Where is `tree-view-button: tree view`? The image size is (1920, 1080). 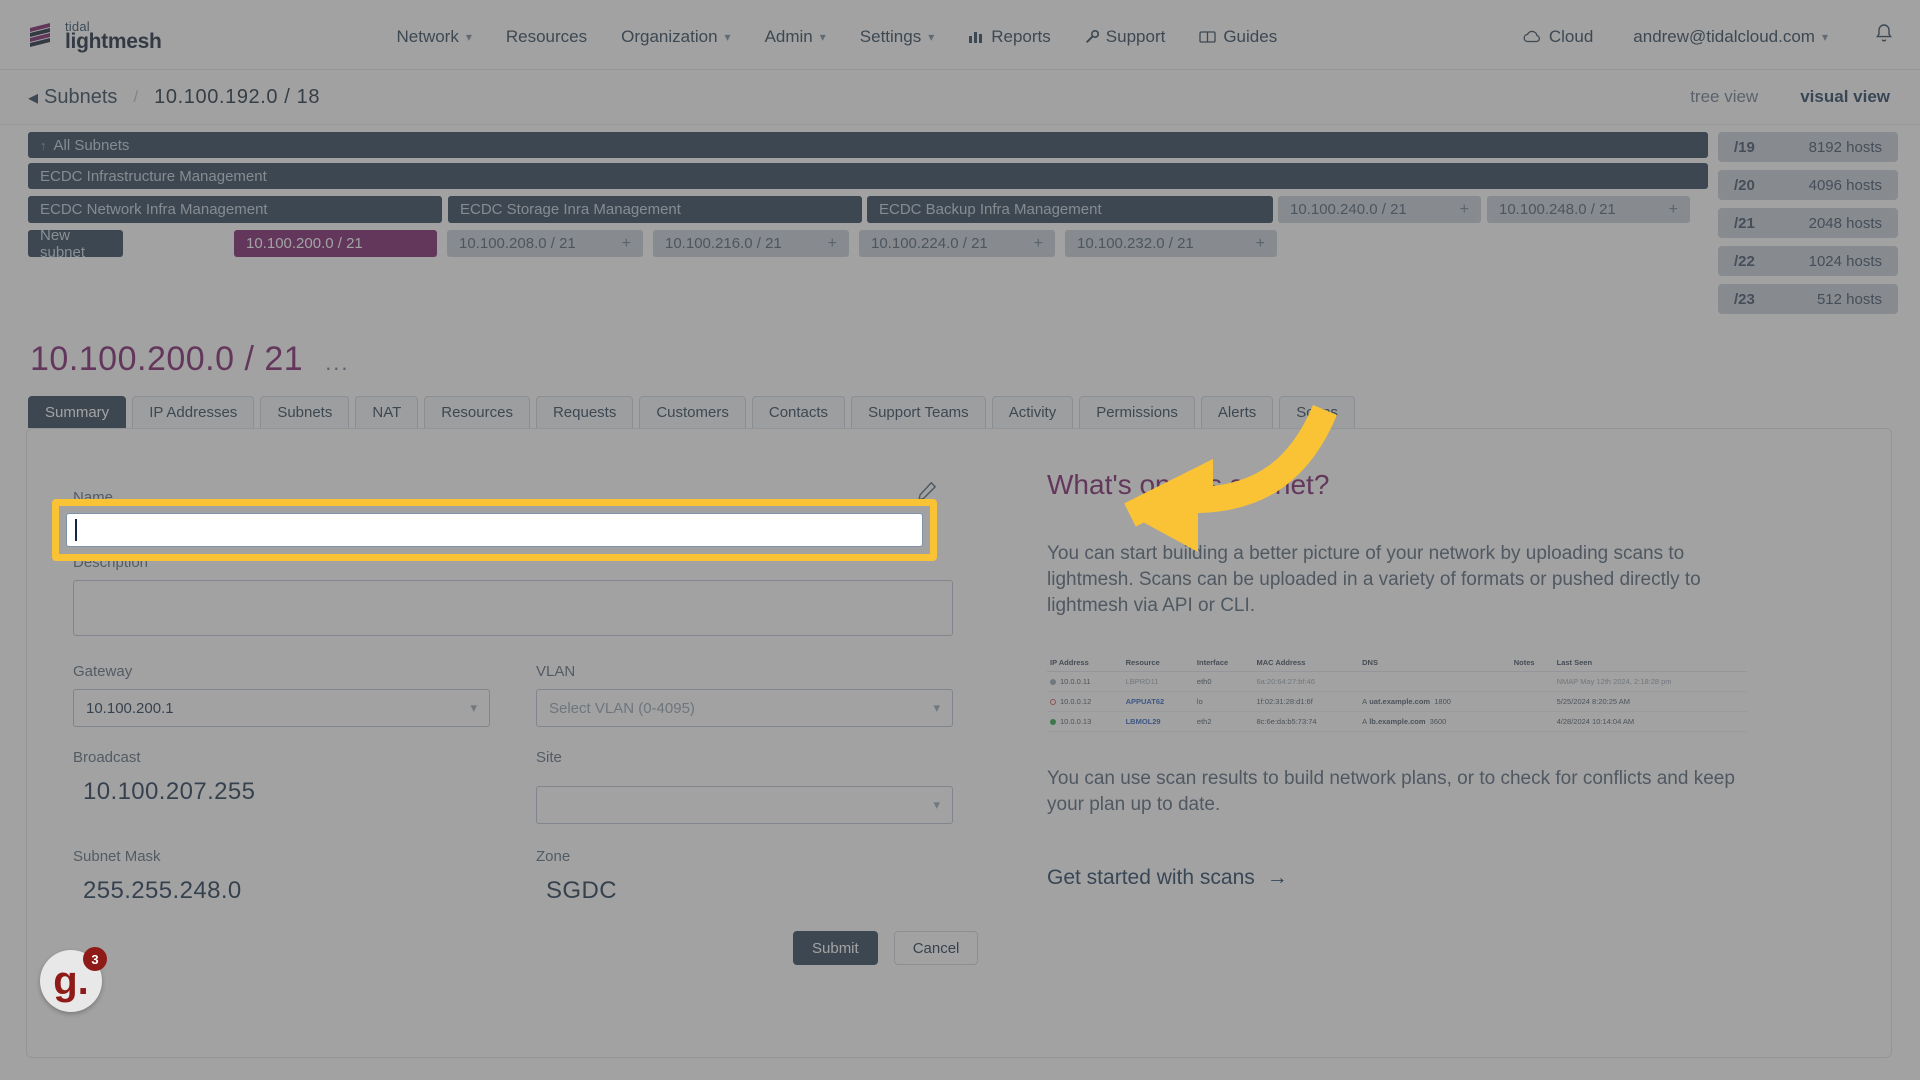 tree-view-button: tree view is located at coordinates (1724, 97).